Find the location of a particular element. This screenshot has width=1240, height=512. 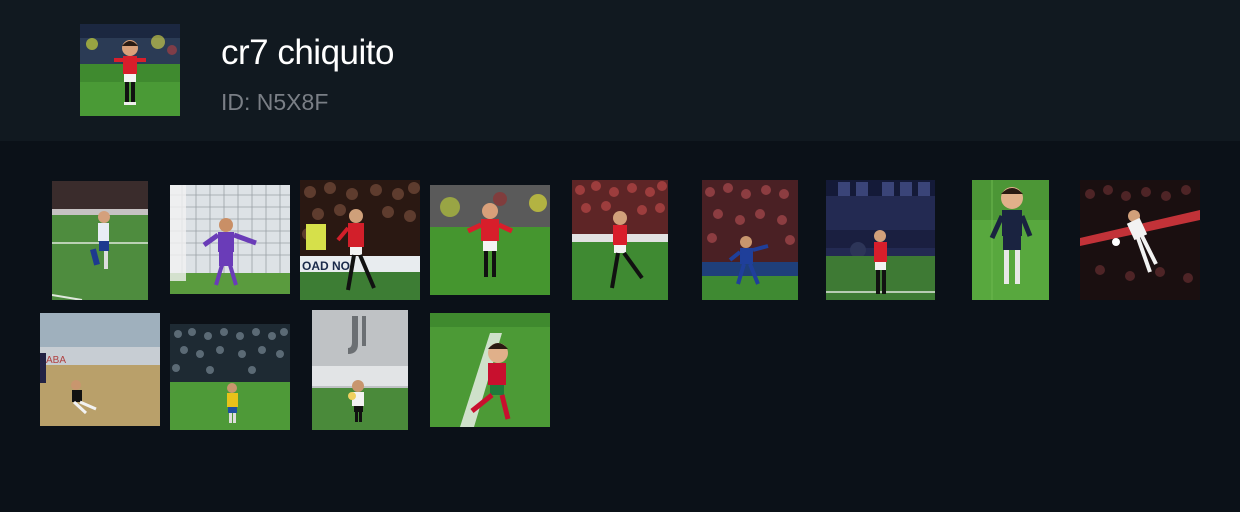

collection-title: cr7 chiquito is located at coordinates (307, 52).